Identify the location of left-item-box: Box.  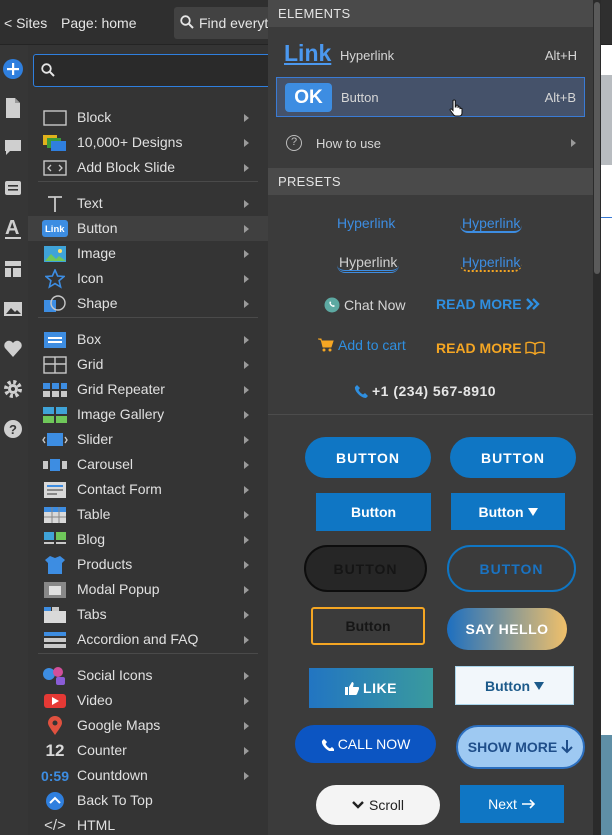
(148, 339).